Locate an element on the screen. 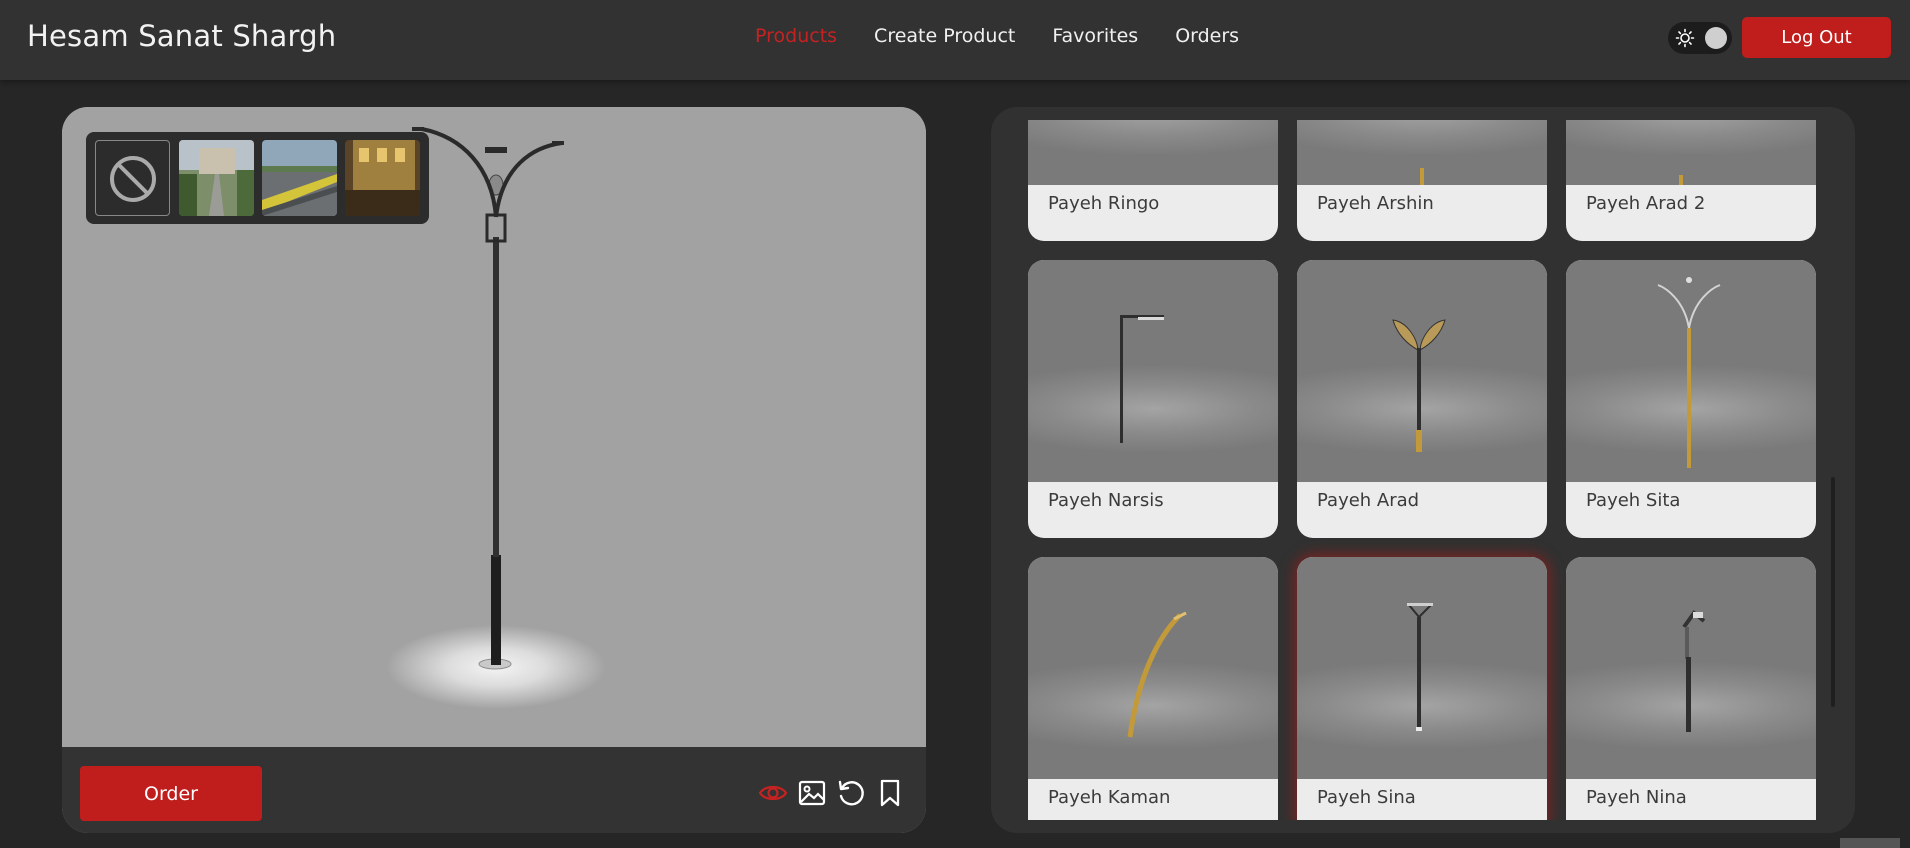  product-card-payeh-narsis: Payeh Narsis is located at coordinates (1153, 399).